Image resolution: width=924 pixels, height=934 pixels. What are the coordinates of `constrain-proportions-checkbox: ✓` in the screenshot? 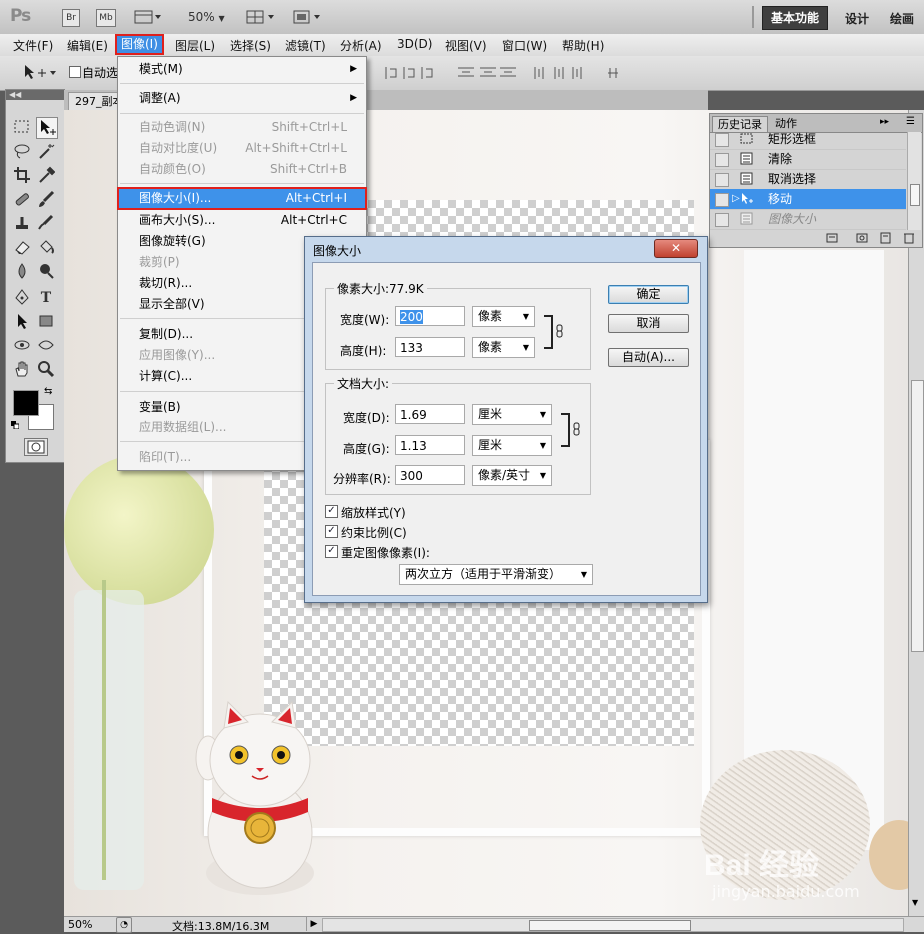 It's located at (331, 531).